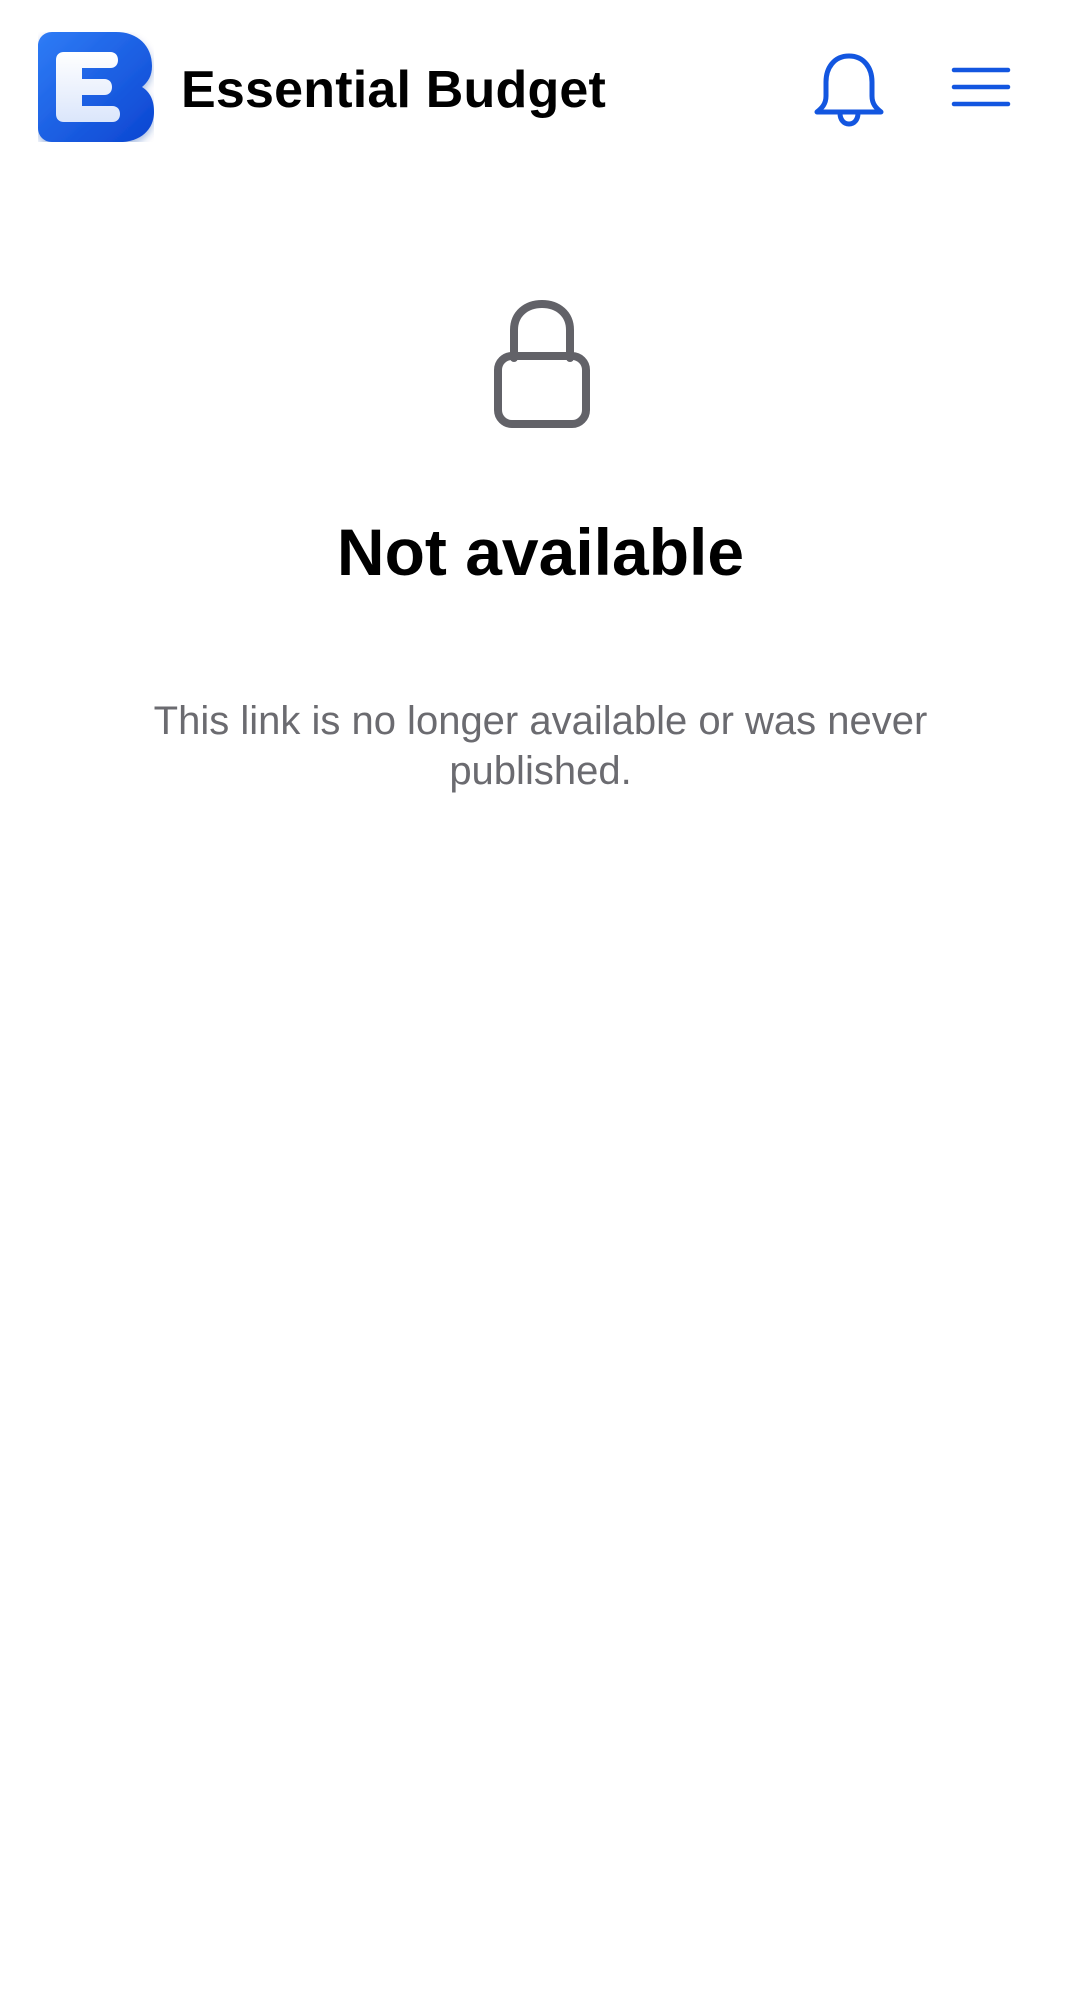 Image resolution: width=1081 pixels, height=1999 pixels. What do you see at coordinates (540, 552) in the screenshot?
I see `page-title: Not available` at bounding box center [540, 552].